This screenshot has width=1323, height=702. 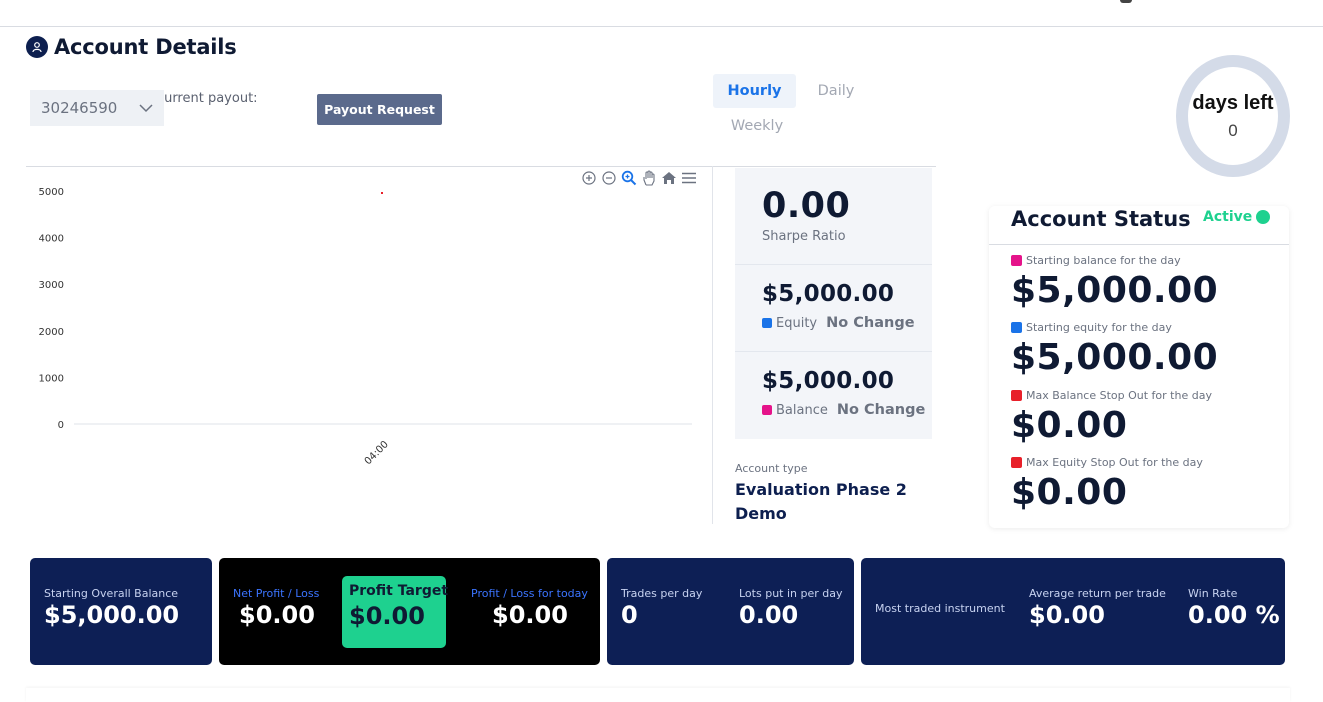 What do you see at coordinates (1126, 1) in the screenshot?
I see `top-edge-fragment` at bounding box center [1126, 1].